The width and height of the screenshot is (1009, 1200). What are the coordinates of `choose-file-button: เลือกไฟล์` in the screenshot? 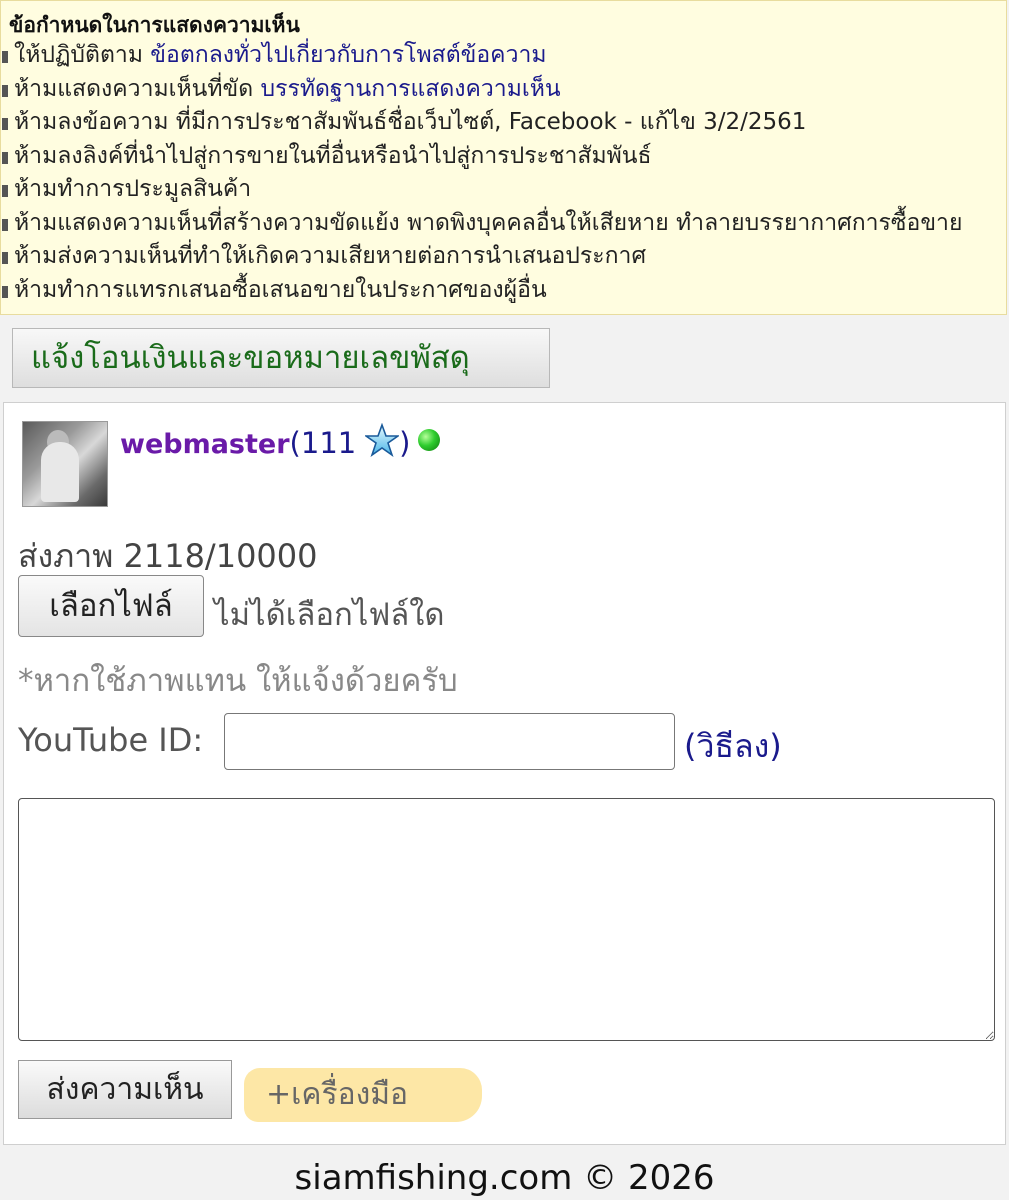 It's located at (111, 606).